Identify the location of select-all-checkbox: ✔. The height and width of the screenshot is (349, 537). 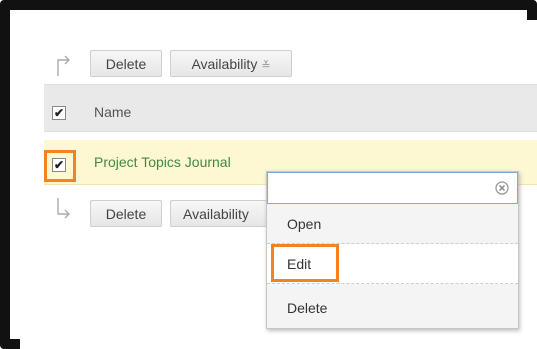
(59, 113).